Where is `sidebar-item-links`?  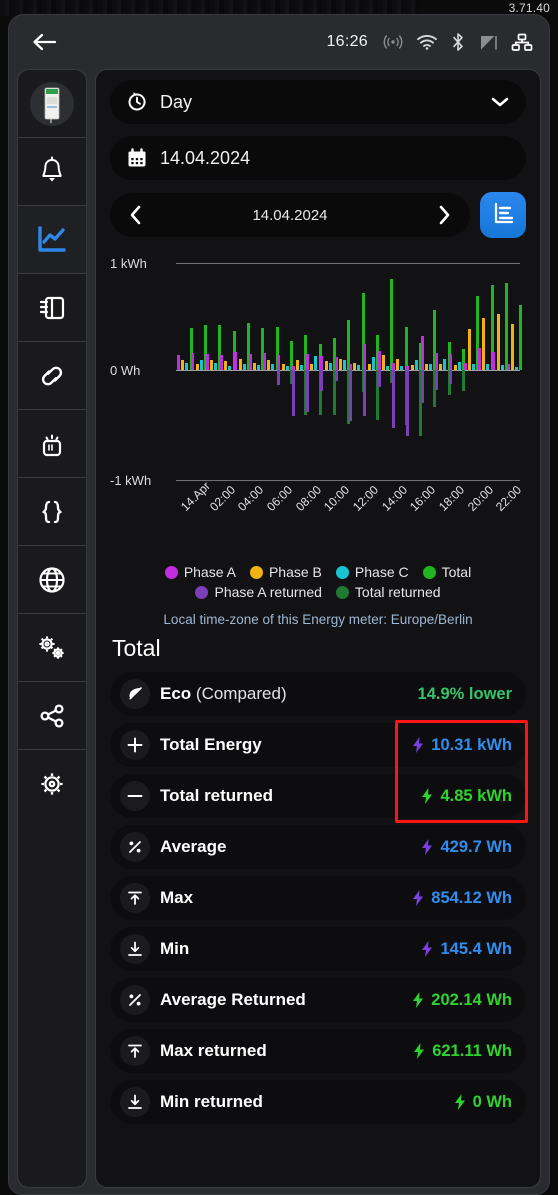
sidebar-item-links is located at coordinates (52, 376).